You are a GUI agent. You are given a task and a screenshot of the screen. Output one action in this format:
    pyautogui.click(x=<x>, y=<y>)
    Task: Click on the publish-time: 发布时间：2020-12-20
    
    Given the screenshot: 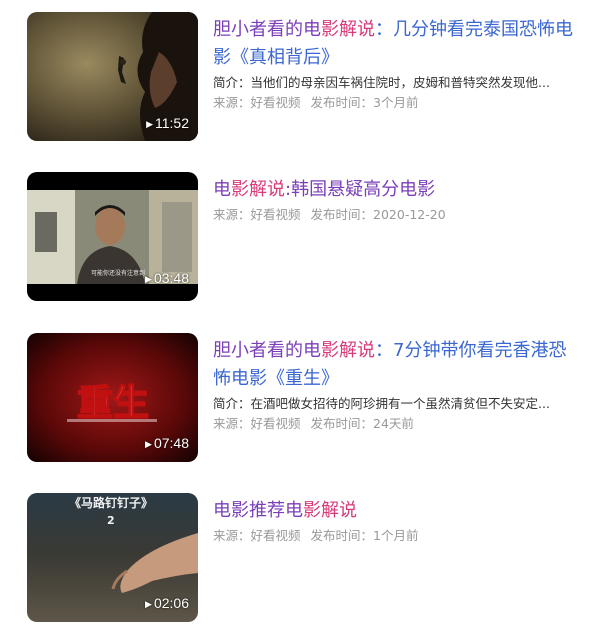 What is the action you would take?
    pyautogui.click(x=378, y=214)
    